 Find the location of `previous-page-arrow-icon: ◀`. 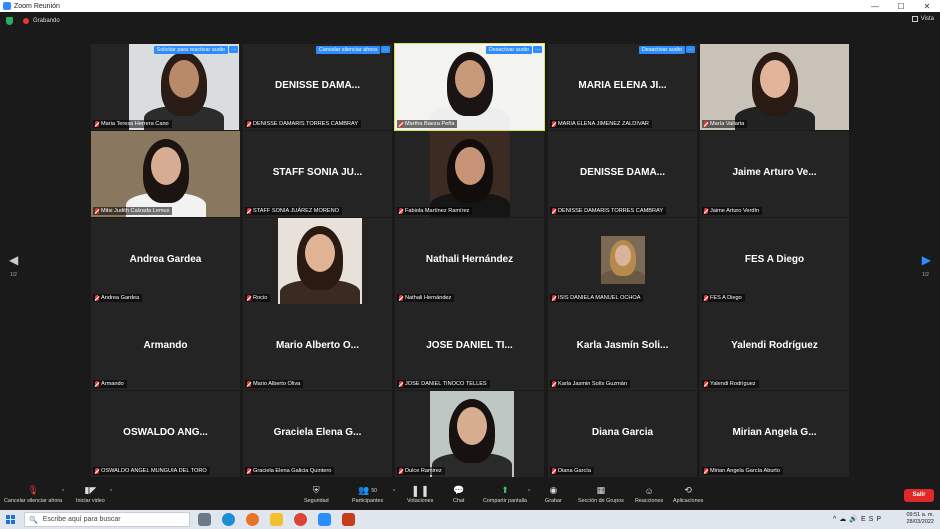

previous-page-arrow-icon: ◀ is located at coordinates (13, 260).